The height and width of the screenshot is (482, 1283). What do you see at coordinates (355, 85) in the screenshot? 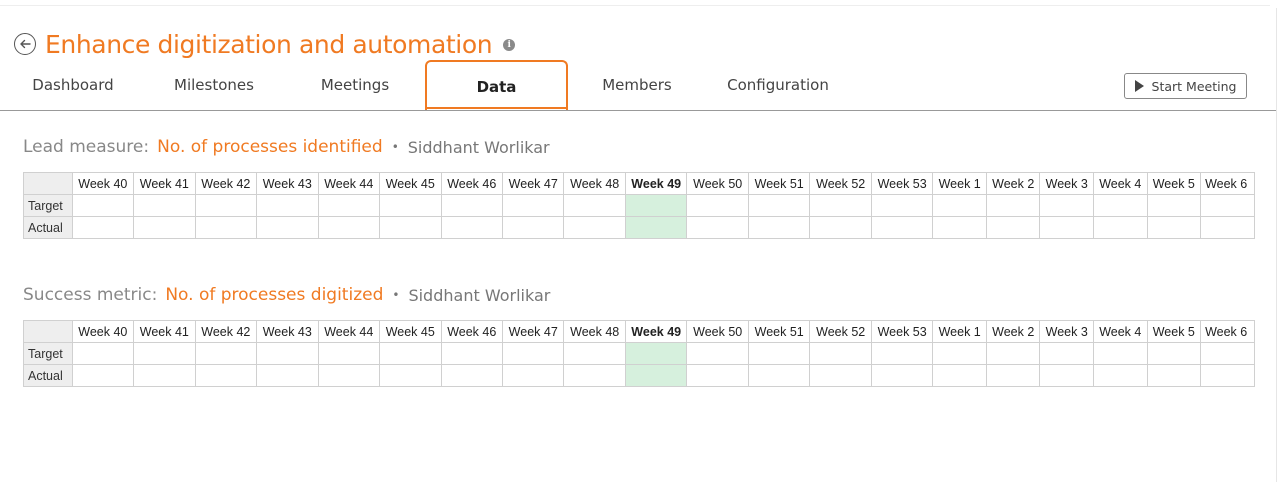
I see `tab-meetings: Meetings` at bounding box center [355, 85].